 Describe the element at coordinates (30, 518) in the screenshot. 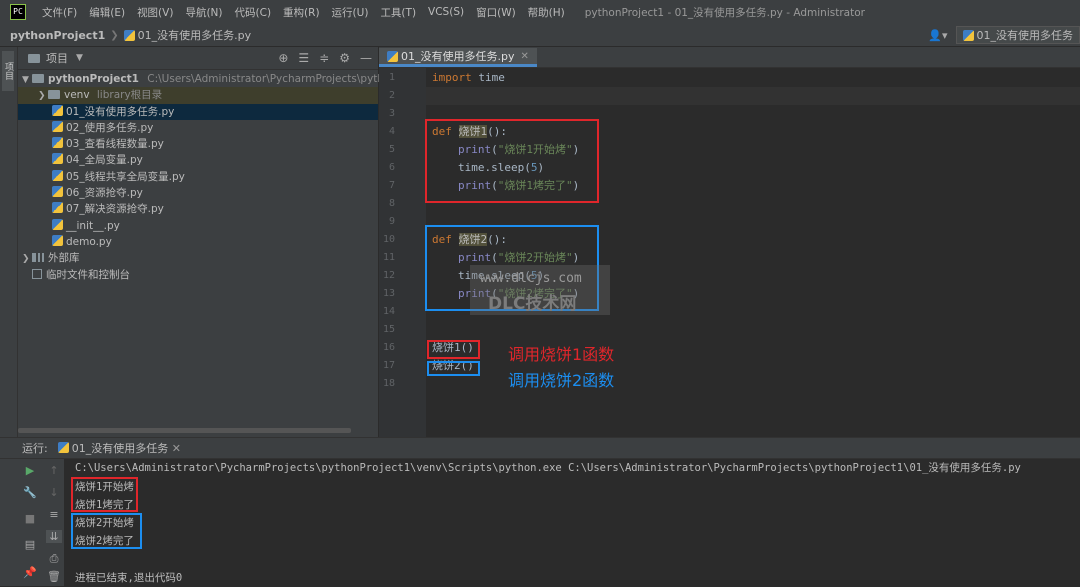

I see `stop-icon: ■` at that location.